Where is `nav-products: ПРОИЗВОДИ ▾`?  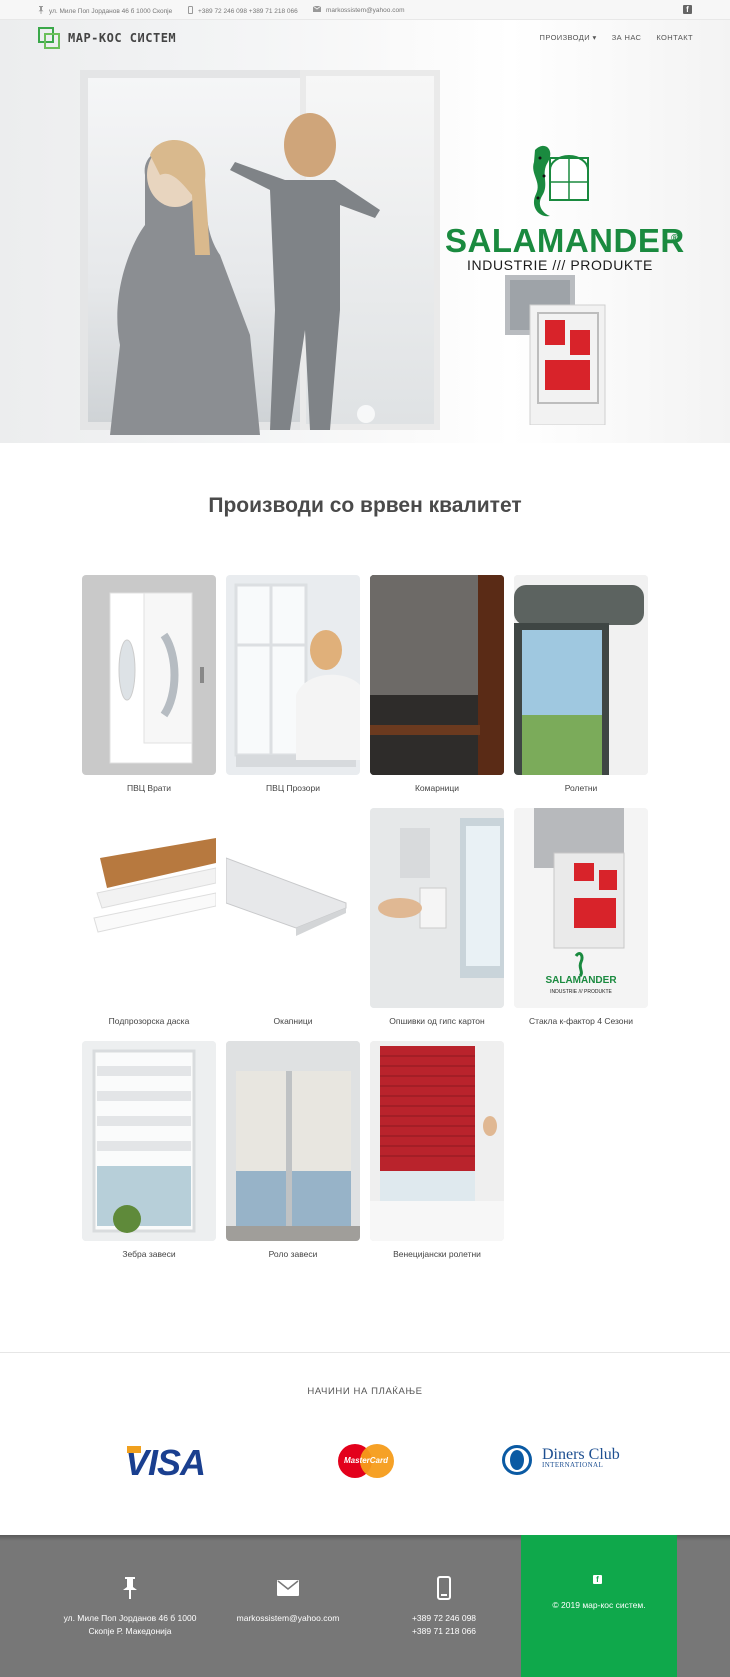 nav-products: ПРОИЗВОДИ ▾ is located at coordinates (568, 37).